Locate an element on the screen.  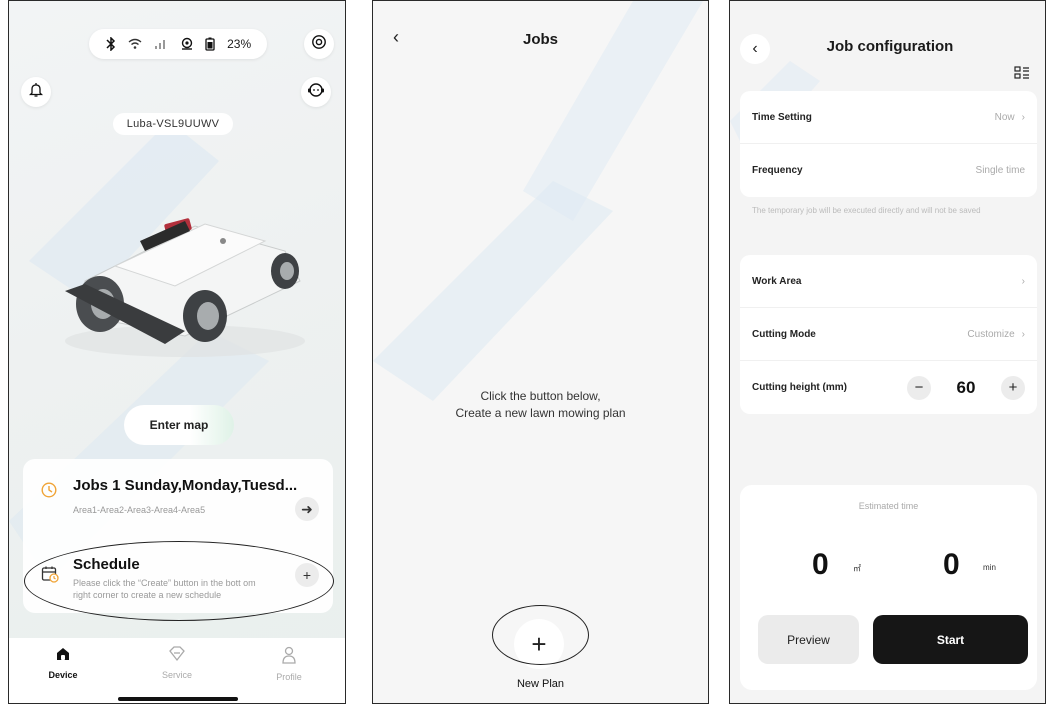
time-setting-value: Now is located at coordinates (1004, 117).